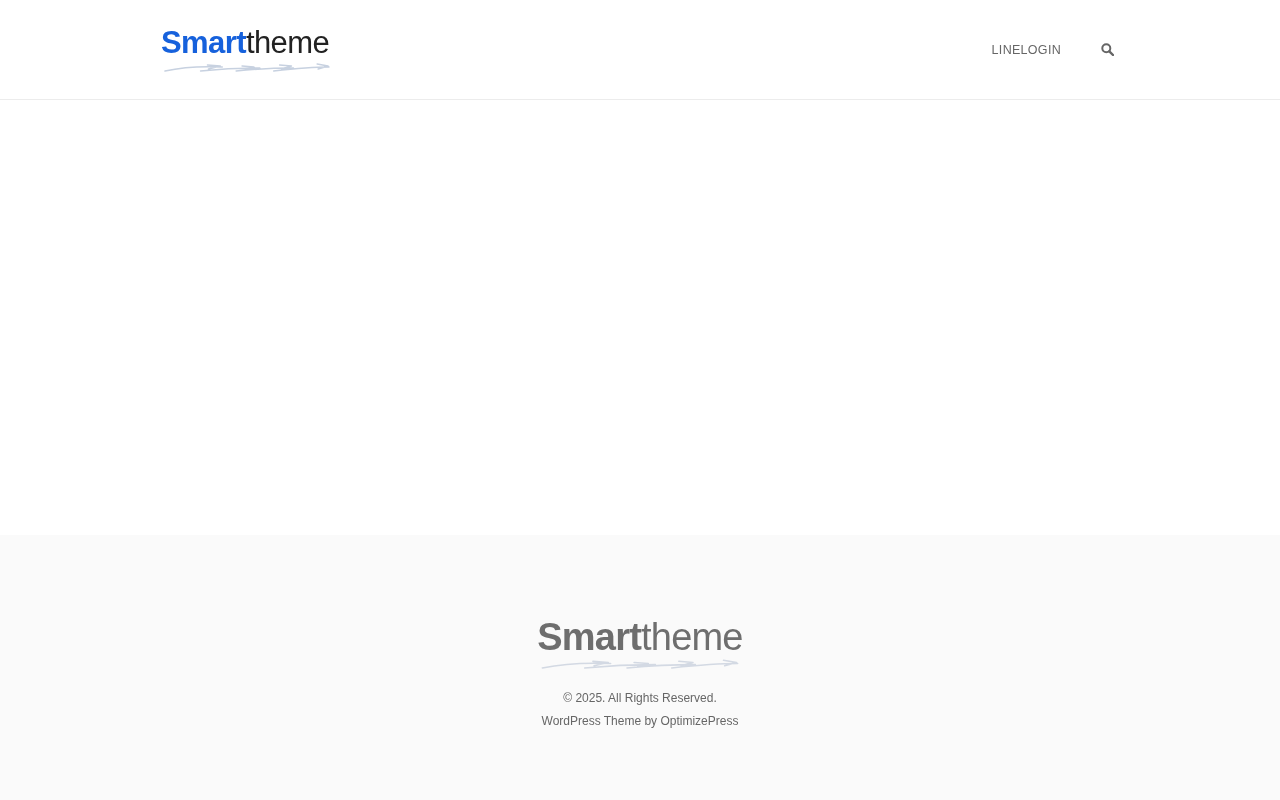 The width and height of the screenshot is (1280, 800). I want to click on nav-link: LINELOGIN, so click(1026, 49).